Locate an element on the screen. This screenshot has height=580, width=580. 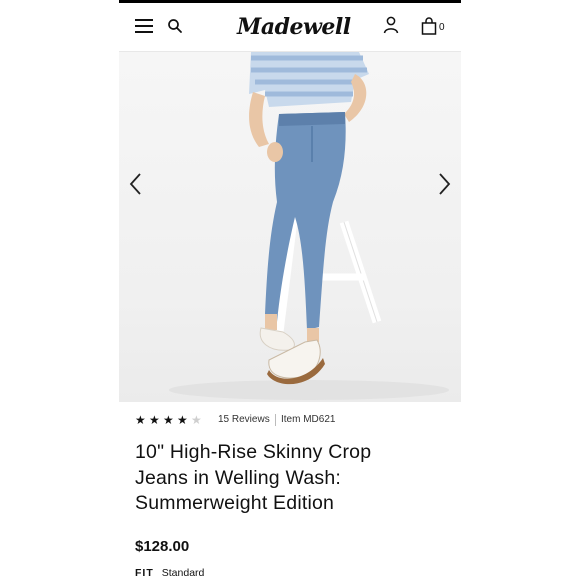
chevron-left-icon is located at coordinates (136, 184).